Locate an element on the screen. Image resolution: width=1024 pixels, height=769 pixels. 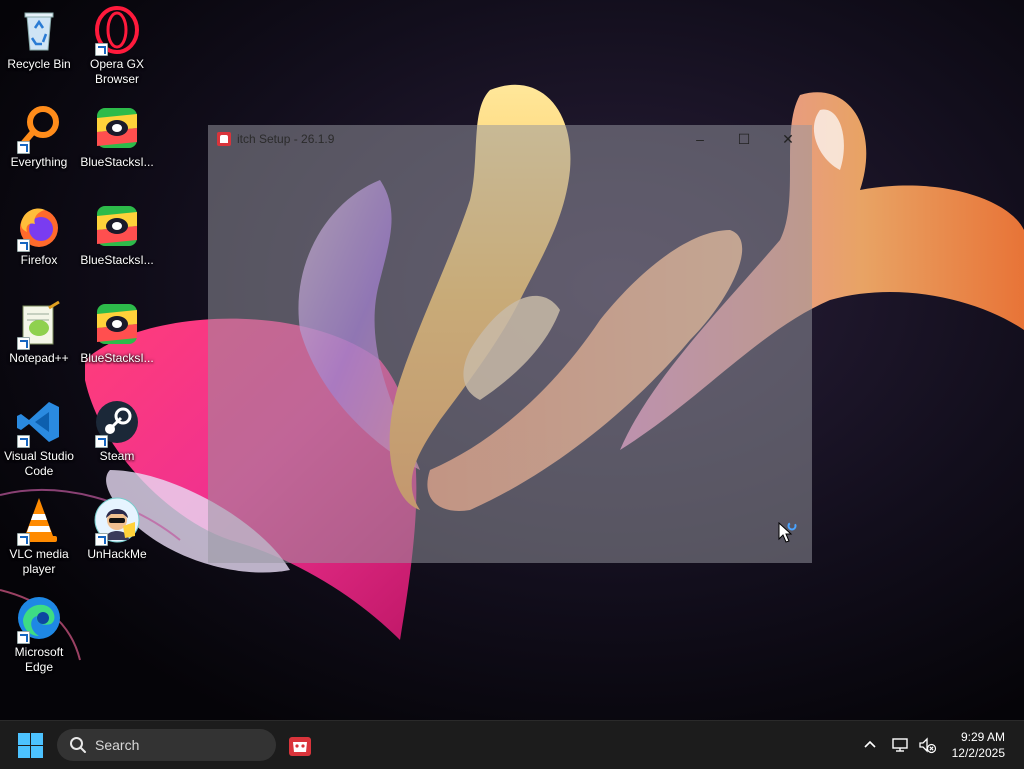
close-button: ✕ is located at coordinates (788, 139).